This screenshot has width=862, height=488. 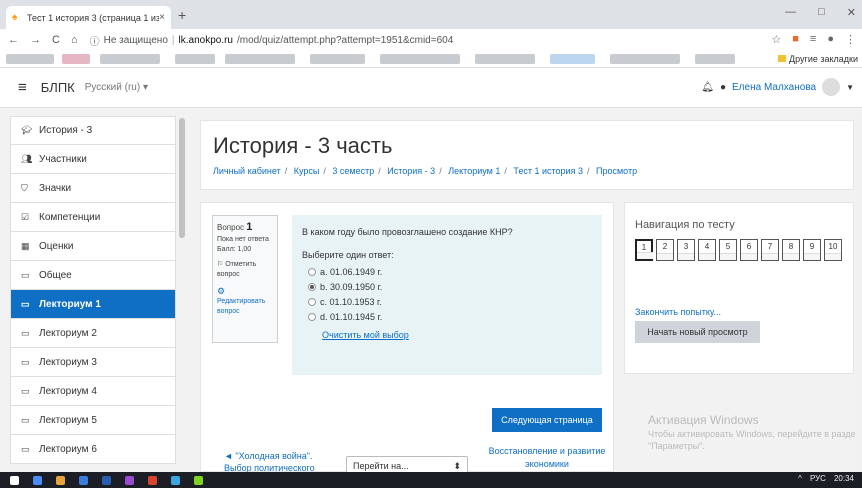 I want to click on breadcrumb-dashboard: Личный кабинет, so click(x=247, y=171).